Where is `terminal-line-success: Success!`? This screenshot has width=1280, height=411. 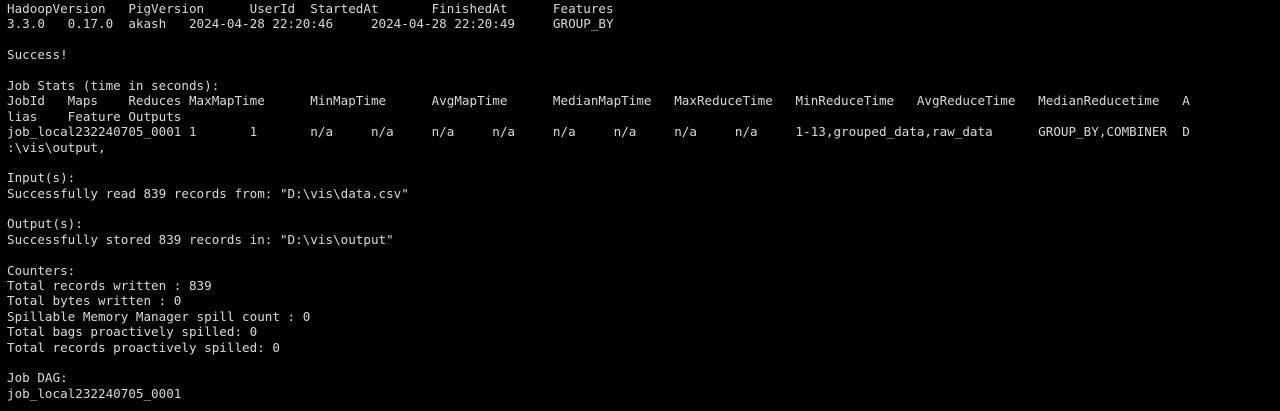
terminal-line-success: Success! is located at coordinates (37, 55).